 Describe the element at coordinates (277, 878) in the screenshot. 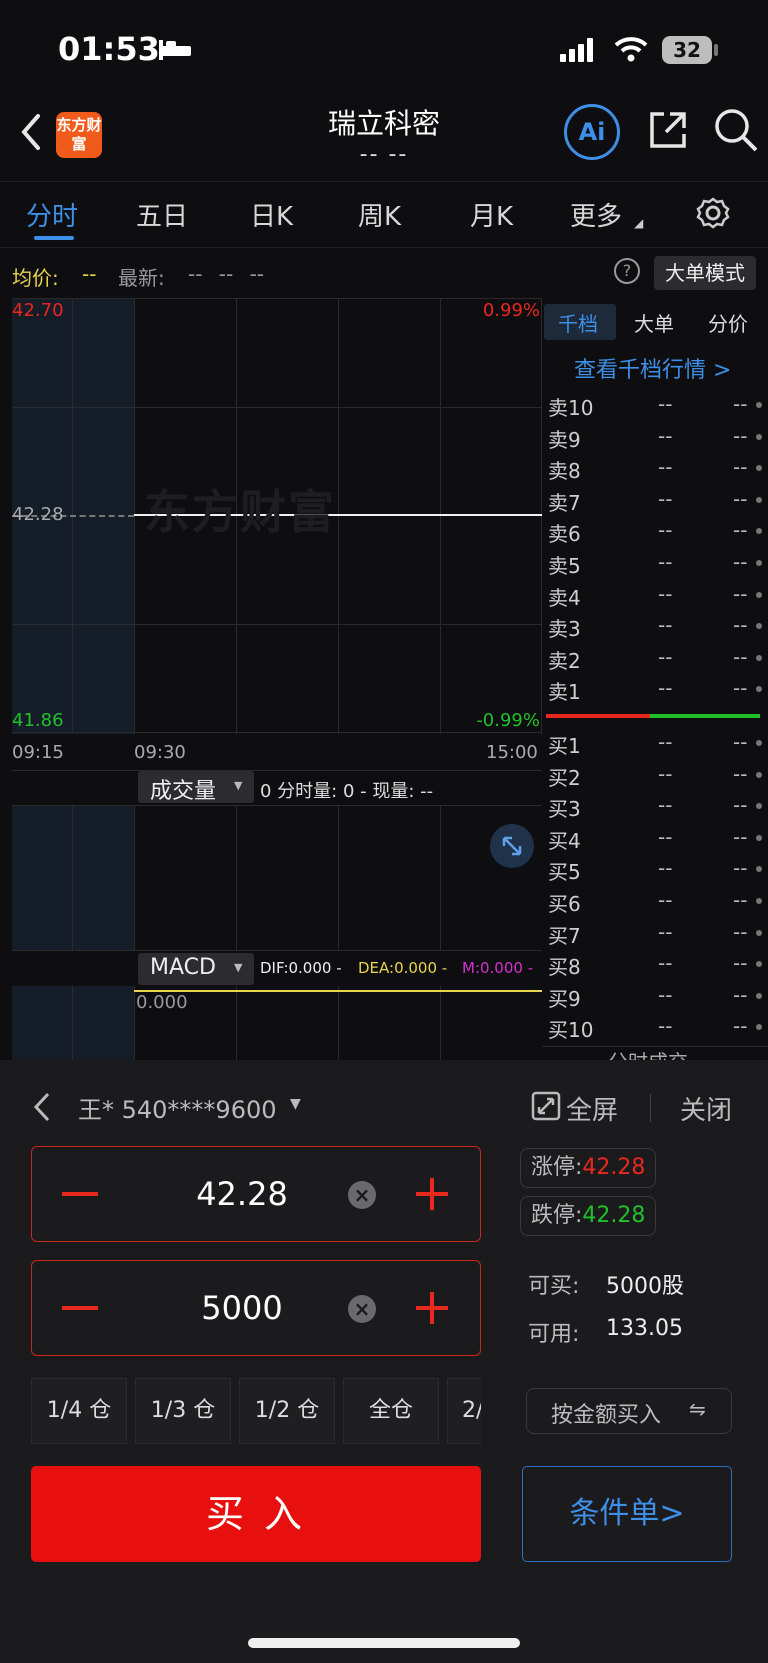

I see `volume-chart` at that location.